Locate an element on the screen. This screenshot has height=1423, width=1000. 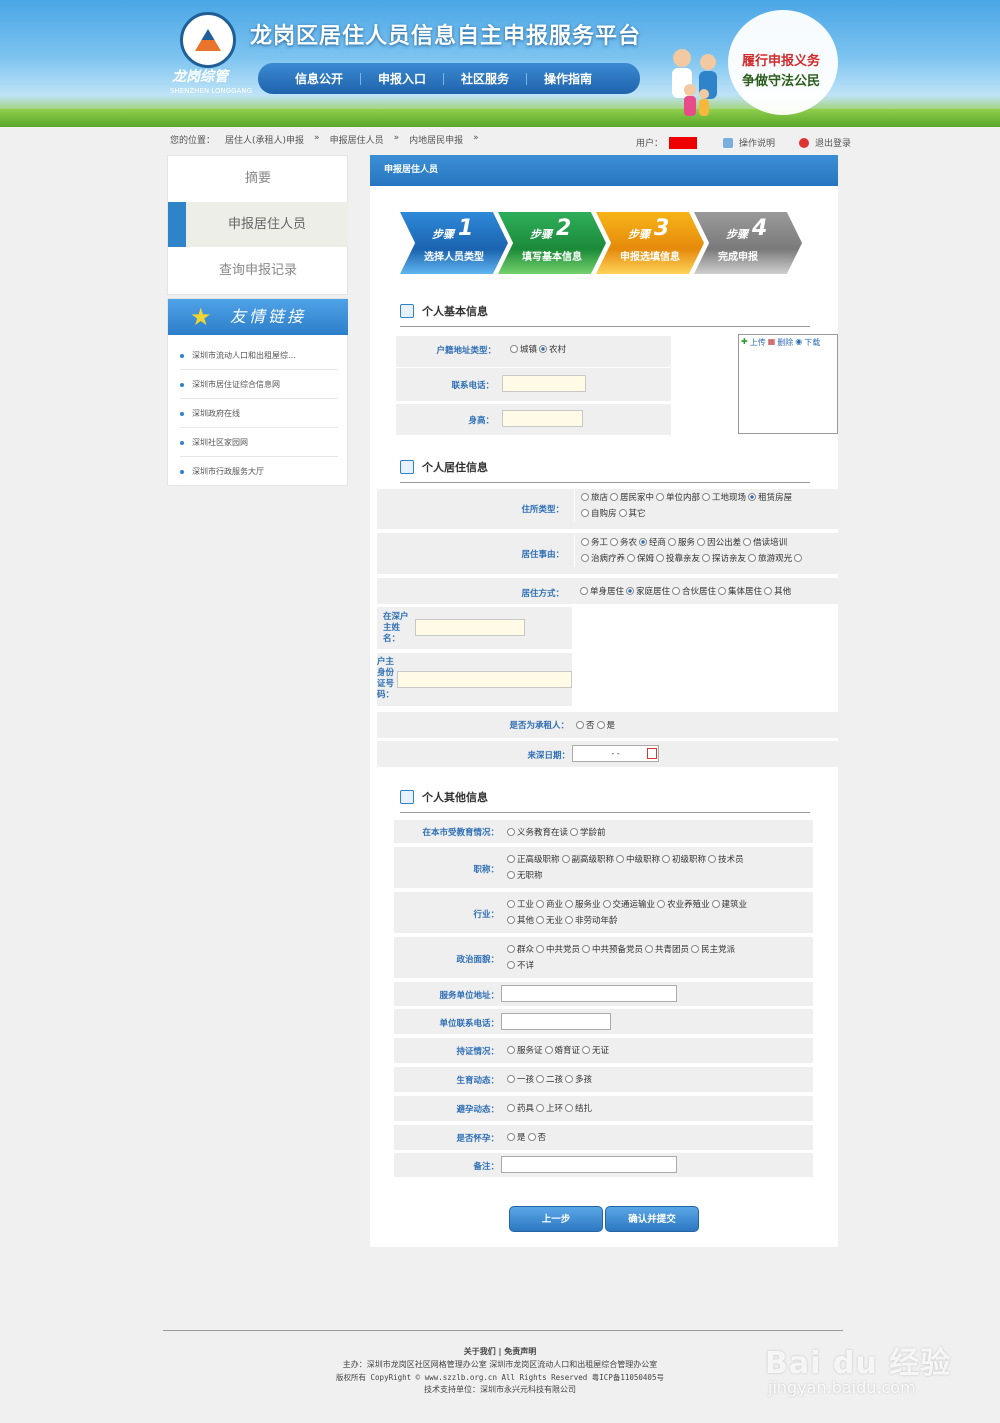
calendar-icon is located at coordinates (652, 753).